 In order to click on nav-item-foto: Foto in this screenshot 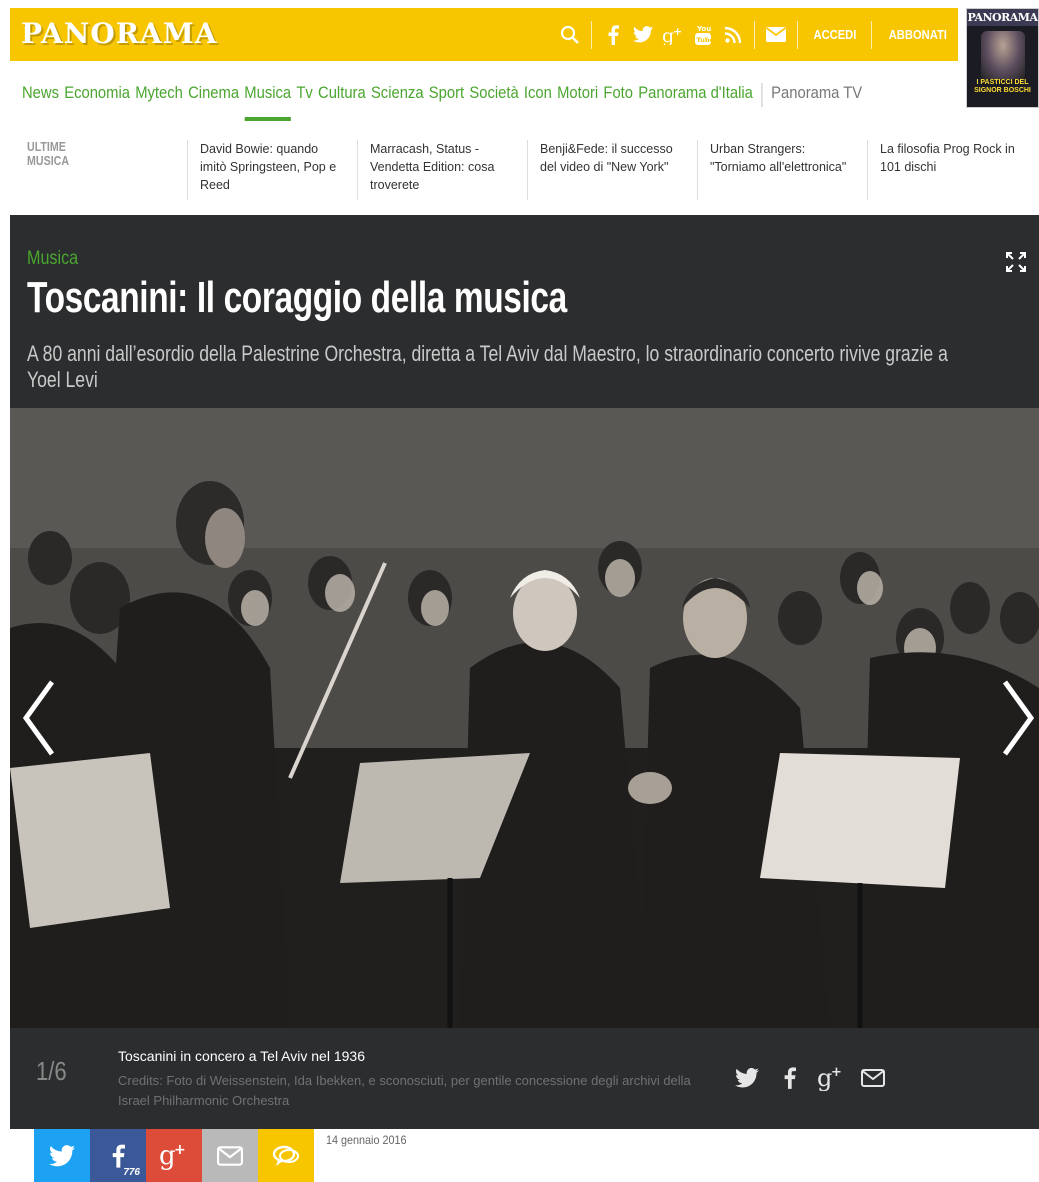, I will do `click(618, 95)`.